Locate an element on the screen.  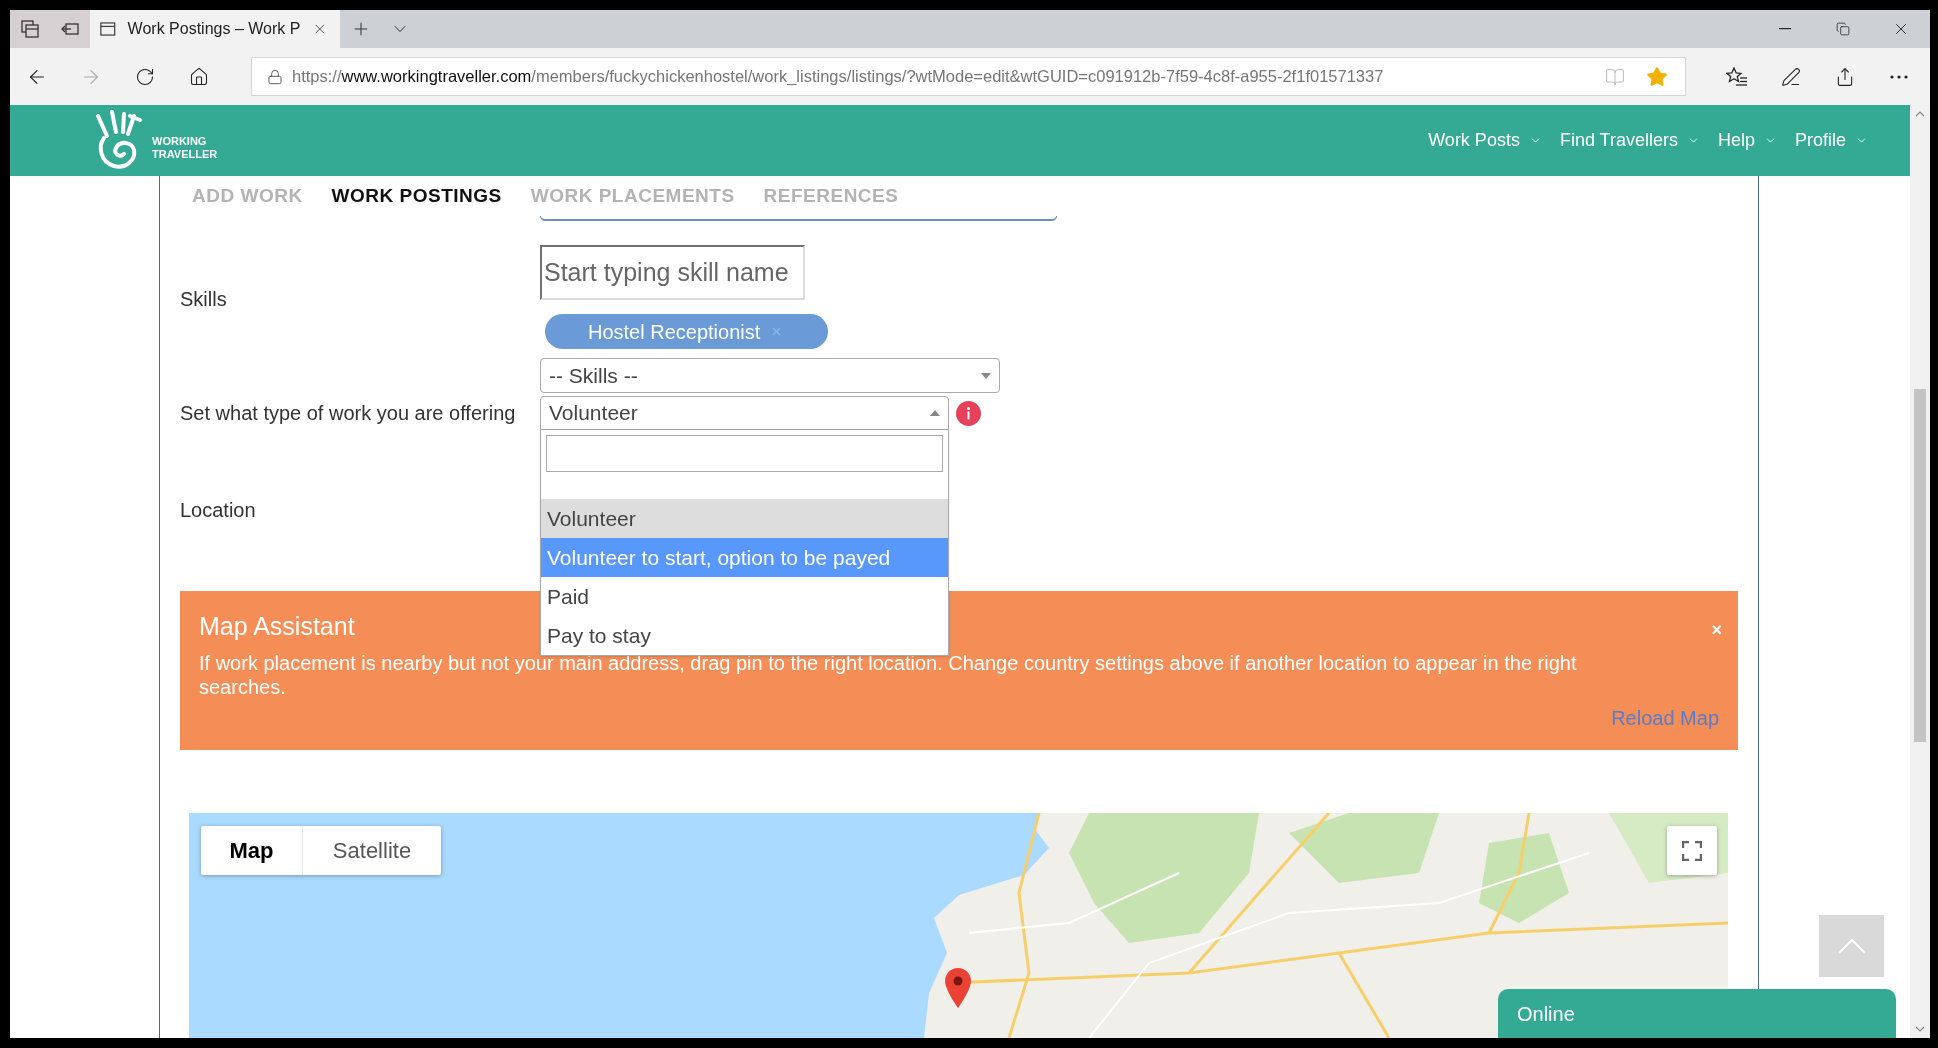
scrollbar-thumb is located at coordinates (1920, 565).